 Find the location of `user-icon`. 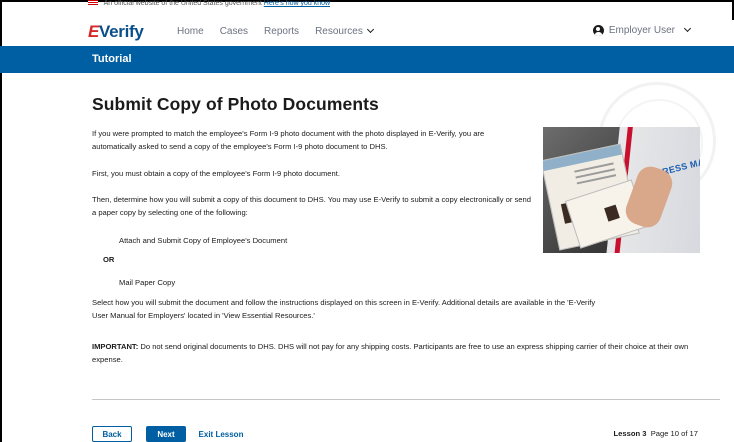

user-icon is located at coordinates (598, 30).